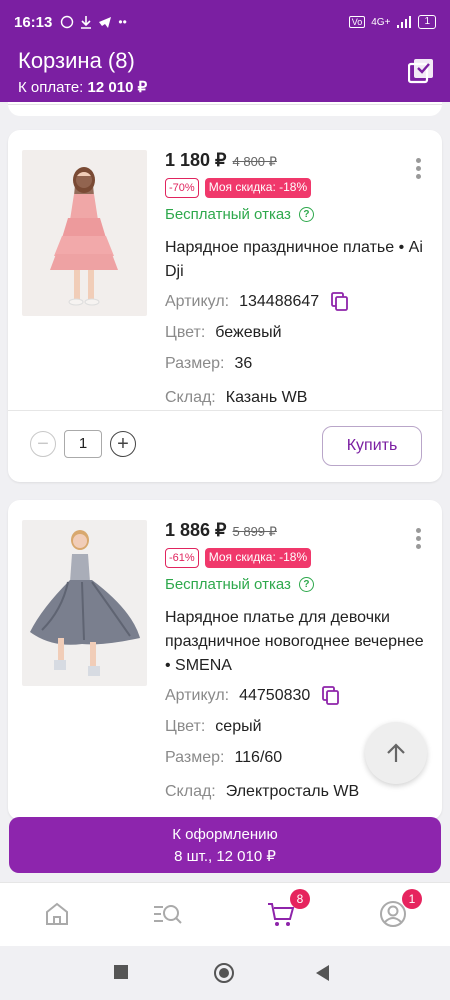 The image size is (450, 1000). What do you see at coordinates (51, 87) in the screenshot?
I see `payment-label: К оплате:` at bounding box center [51, 87].